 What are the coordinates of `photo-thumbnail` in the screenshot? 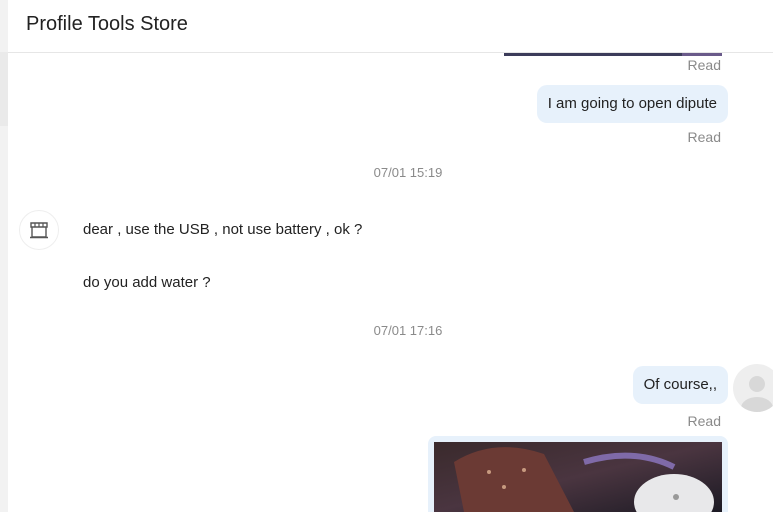 It's located at (578, 477).